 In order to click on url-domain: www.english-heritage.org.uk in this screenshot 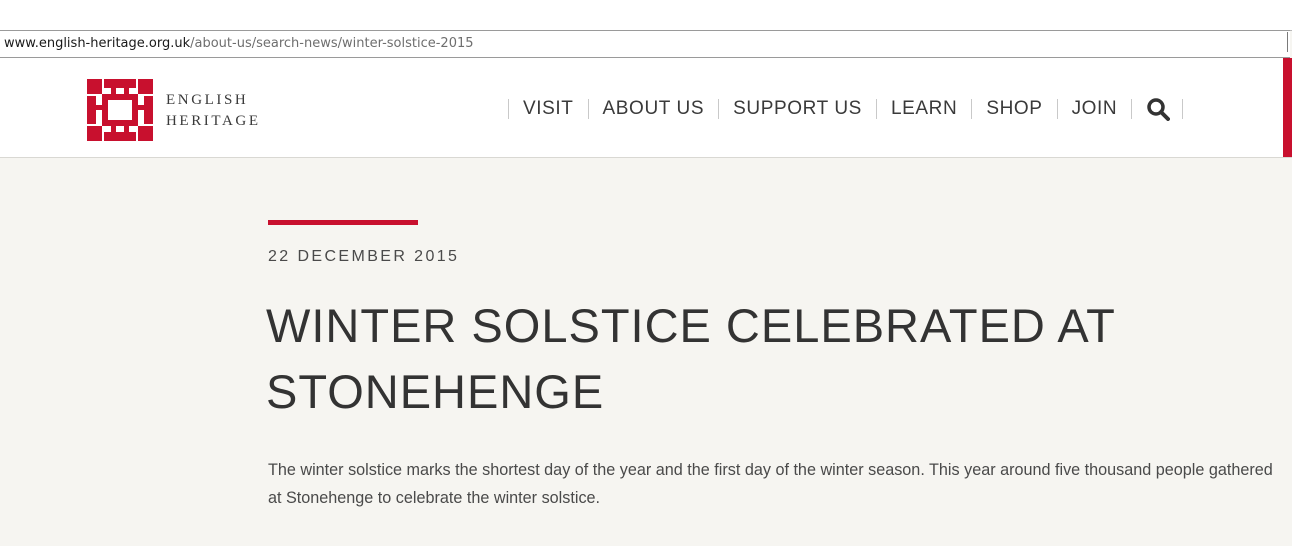, I will do `click(97, 43)`.